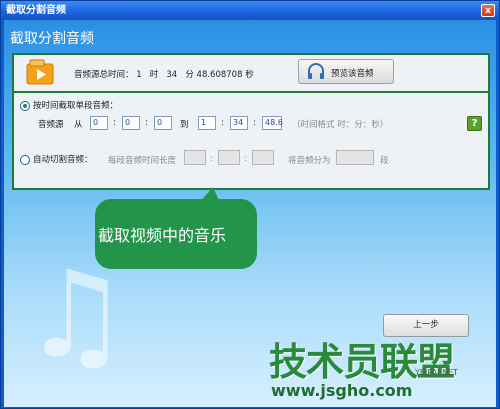 The width and height of the screenshot is (500, 409). What do you see at coordinates (164, 74) in the screenshot?
I see `audio-duration: 音频源总时间： 1 时 34 分 48.608708 秒` at bounding box center [164, 74].